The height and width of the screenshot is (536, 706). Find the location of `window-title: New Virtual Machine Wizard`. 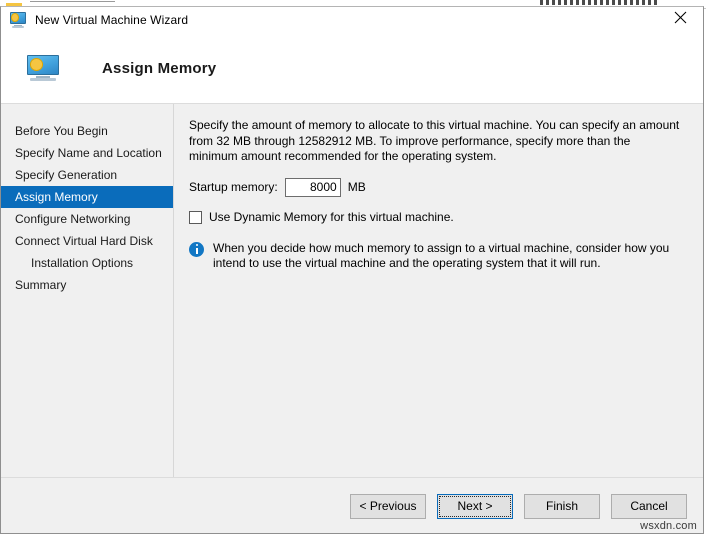

window-title: New Virtual Machine Wizard is located at coordinates (112, 20).